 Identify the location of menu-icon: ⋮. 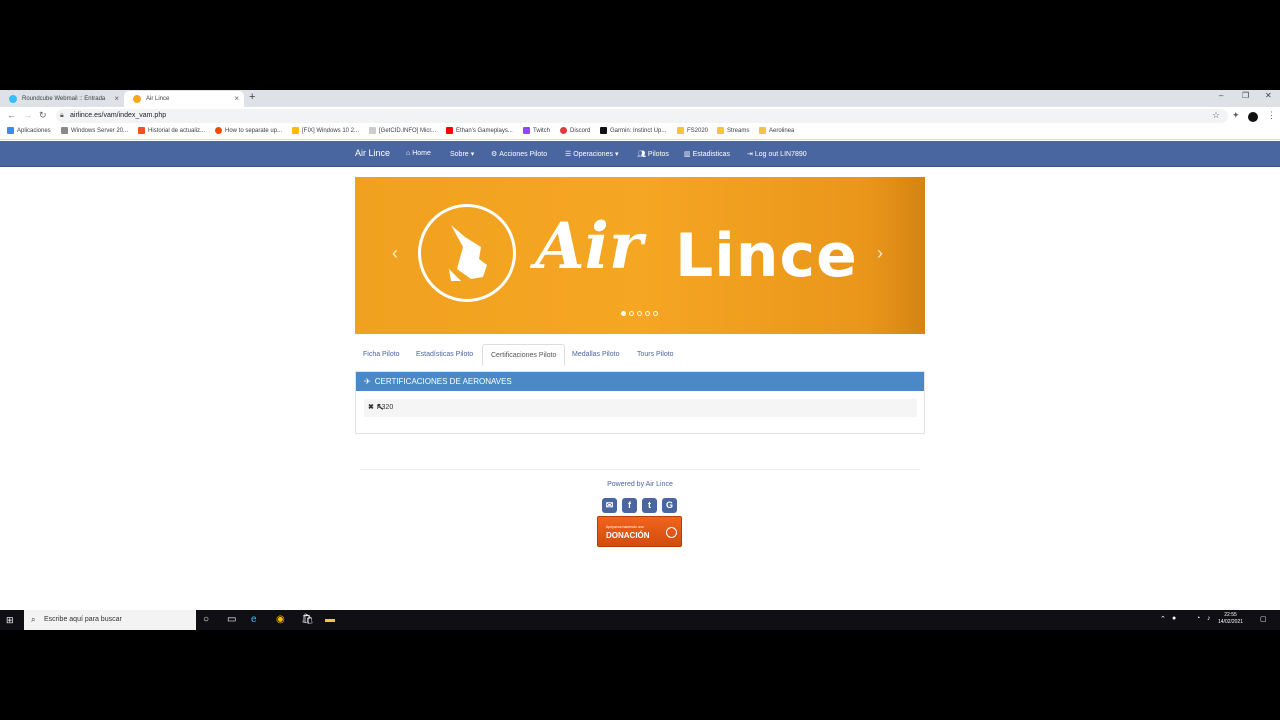
(1271, 115).